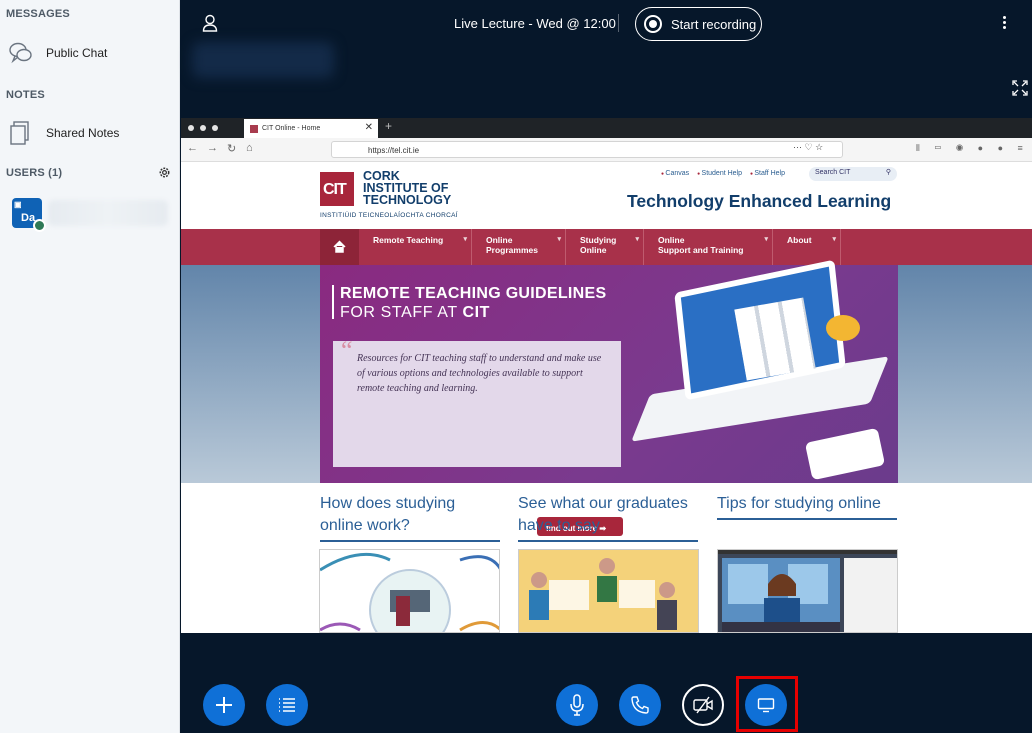 The height and width of the screenshot is (733, 1032). What do you see at coordinates (410, 517) in the screenshot?
I see `column-heading-studying: How does studying online work?` at bounding box center [410, 517].